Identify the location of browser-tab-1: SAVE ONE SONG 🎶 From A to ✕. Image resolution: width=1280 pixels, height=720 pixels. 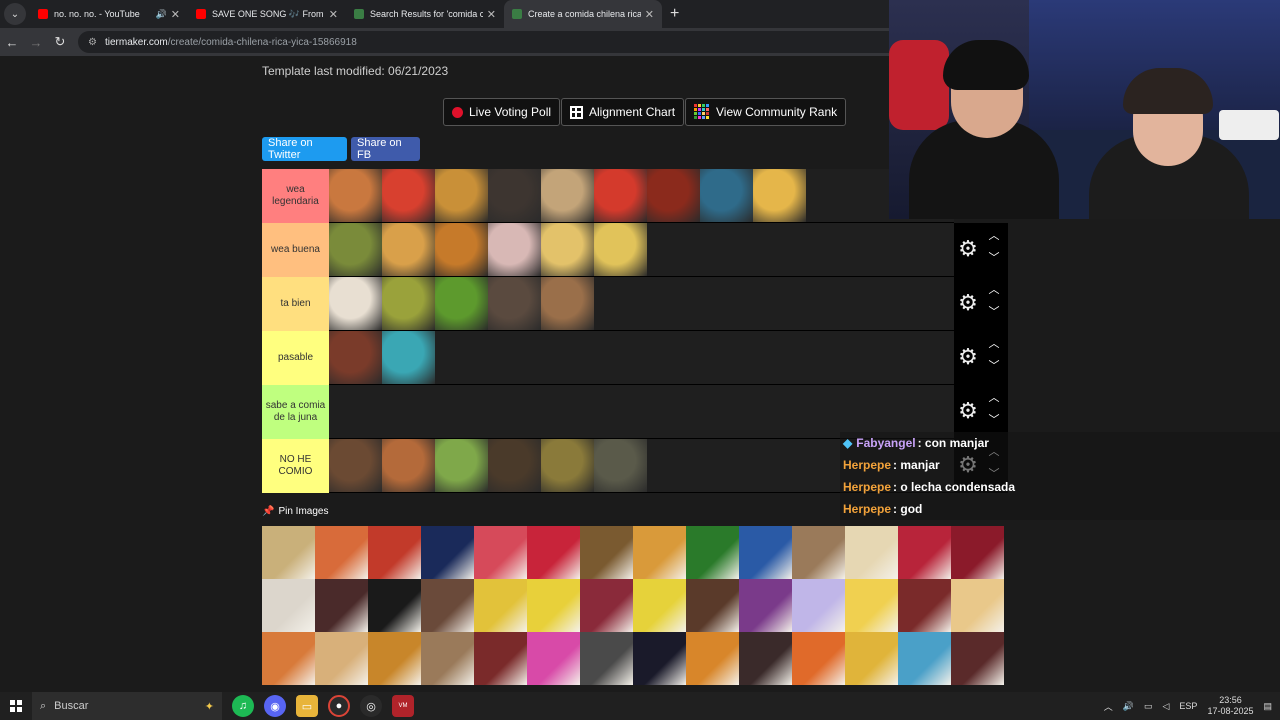
(267, 14).